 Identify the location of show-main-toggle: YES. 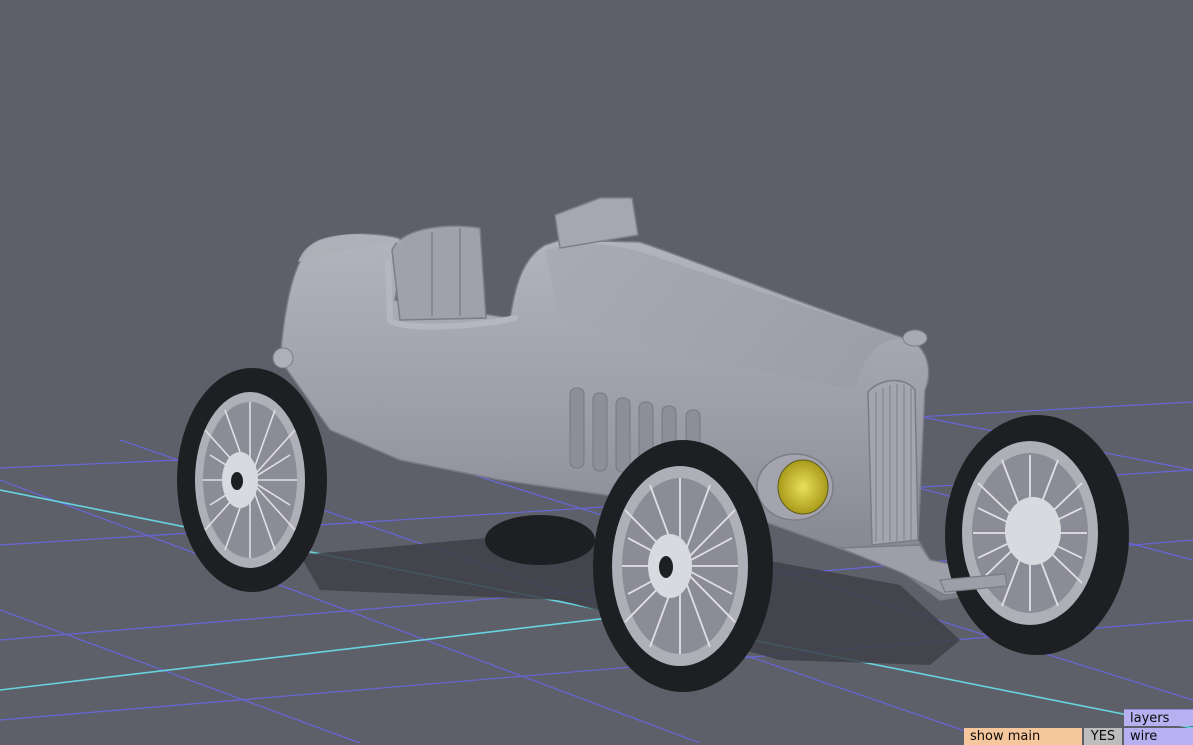
(1103, 736).